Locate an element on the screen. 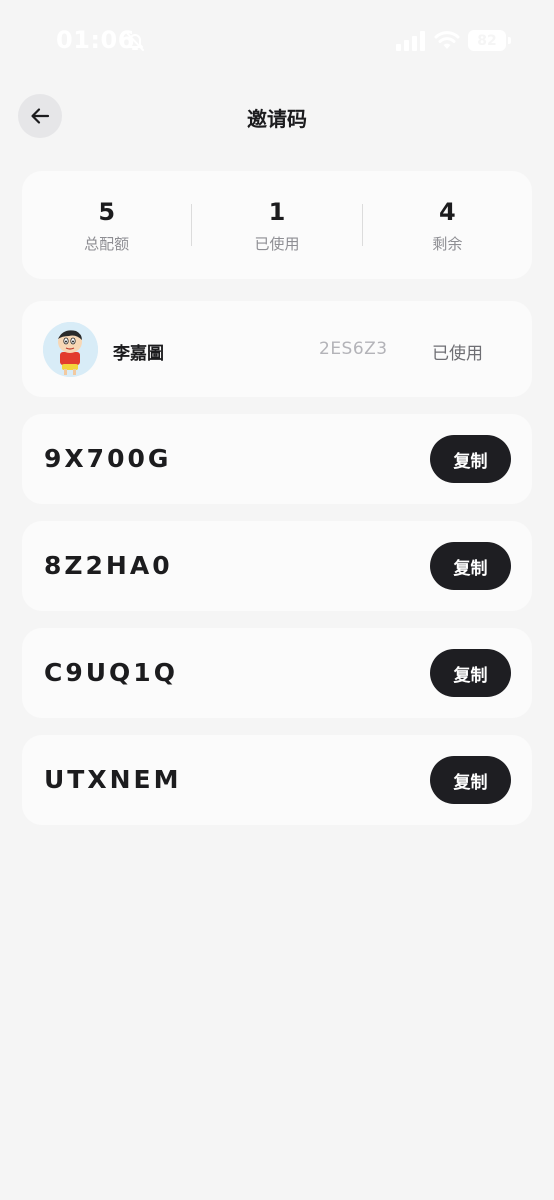  bell-off-icon is located at coordinates (135, 41).